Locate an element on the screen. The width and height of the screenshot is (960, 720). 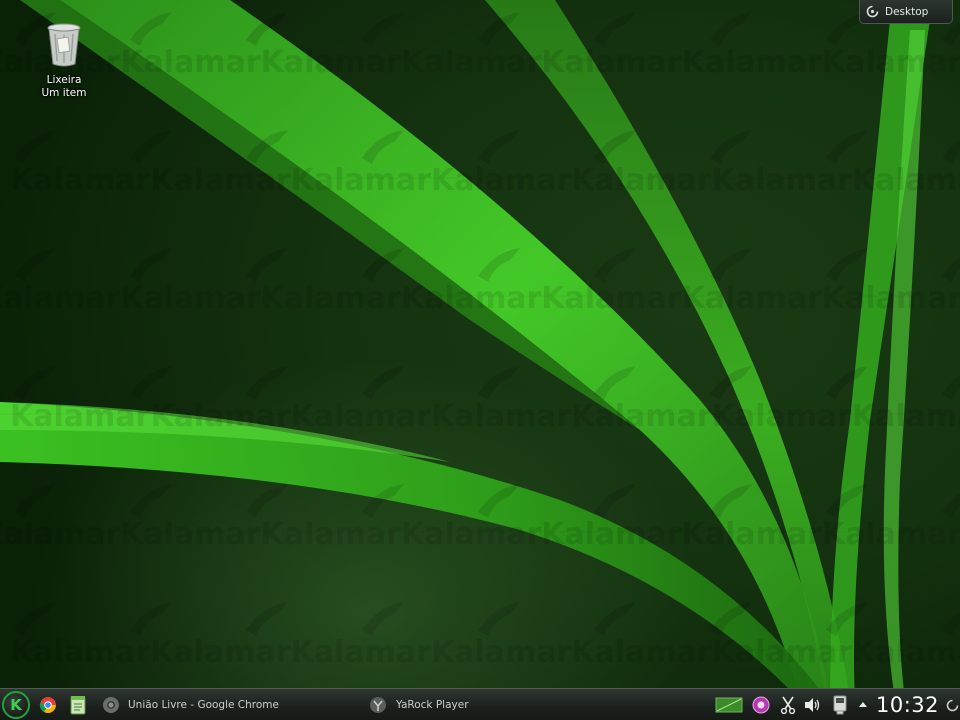
kde-launcher-button: K is located at coordinates (16, 704).